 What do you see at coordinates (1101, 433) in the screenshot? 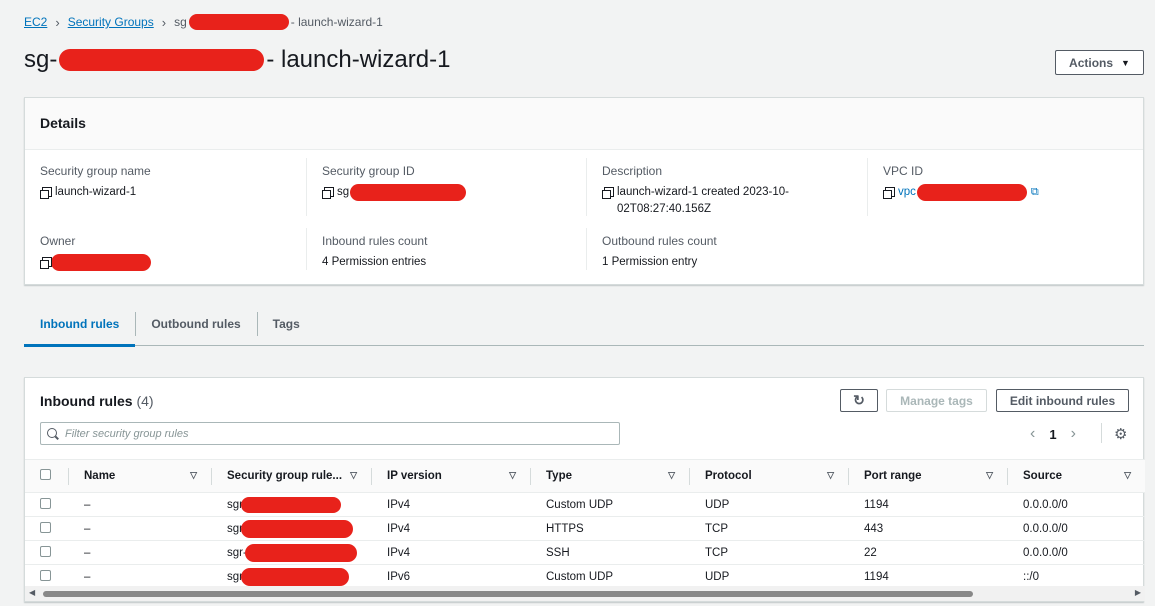
I see `divider` at bounding box center [1101, 433].